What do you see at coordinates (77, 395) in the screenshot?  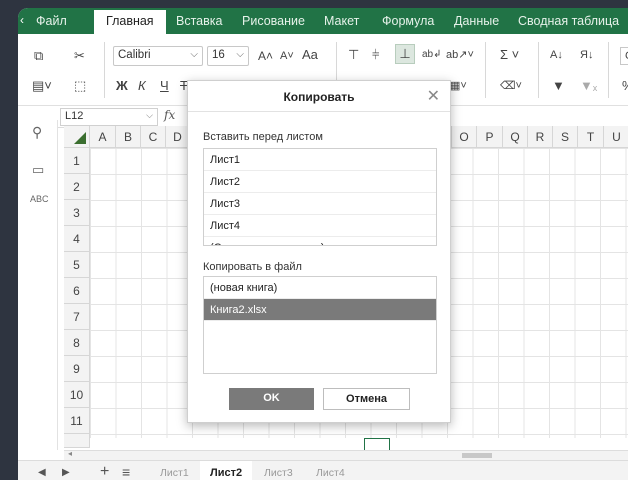 I see `row-header: 10` at bounding box center [77, 395].